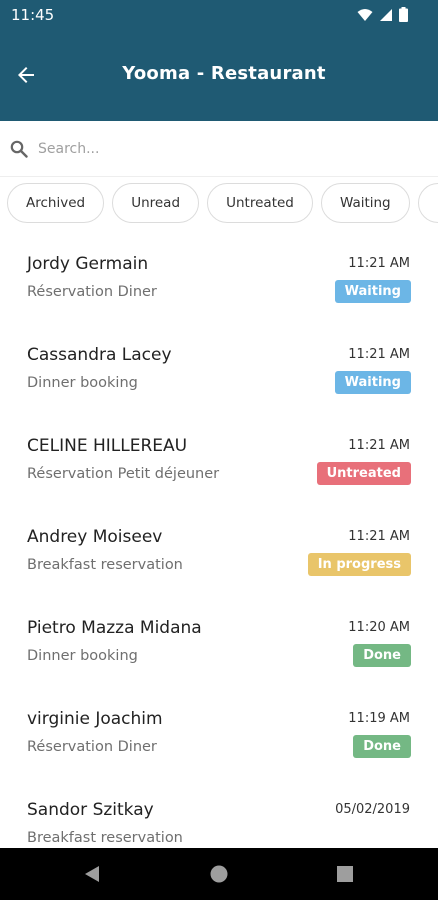 The image size is (438, 900). Describe the element at coordinates (123, 474) in the screenshot. I see `conversation-subject: Réservation Petit déjeuner` at that location.